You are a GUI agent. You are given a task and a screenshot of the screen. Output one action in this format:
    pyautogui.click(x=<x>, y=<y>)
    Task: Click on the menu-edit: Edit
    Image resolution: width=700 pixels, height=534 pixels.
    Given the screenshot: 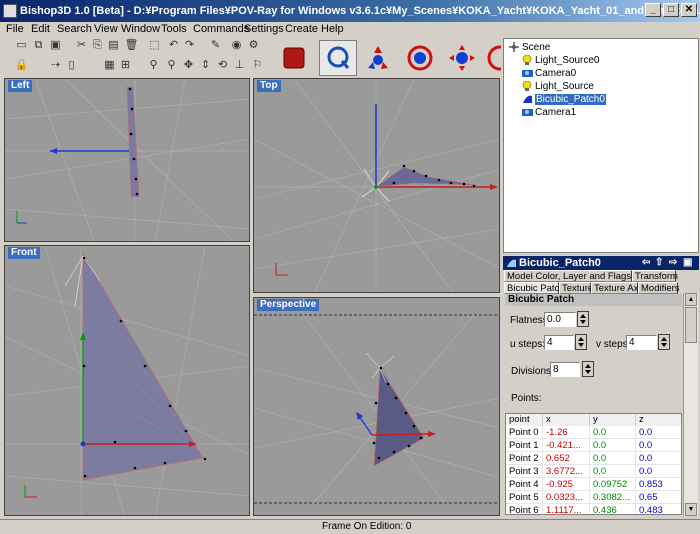 What is the action you would take?
    pyautogui.click(x=40, y=29)
    